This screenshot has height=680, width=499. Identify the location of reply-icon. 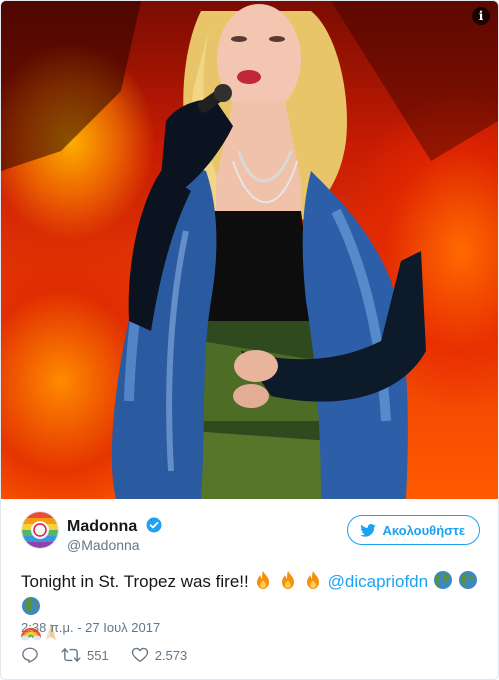
(30, 655).